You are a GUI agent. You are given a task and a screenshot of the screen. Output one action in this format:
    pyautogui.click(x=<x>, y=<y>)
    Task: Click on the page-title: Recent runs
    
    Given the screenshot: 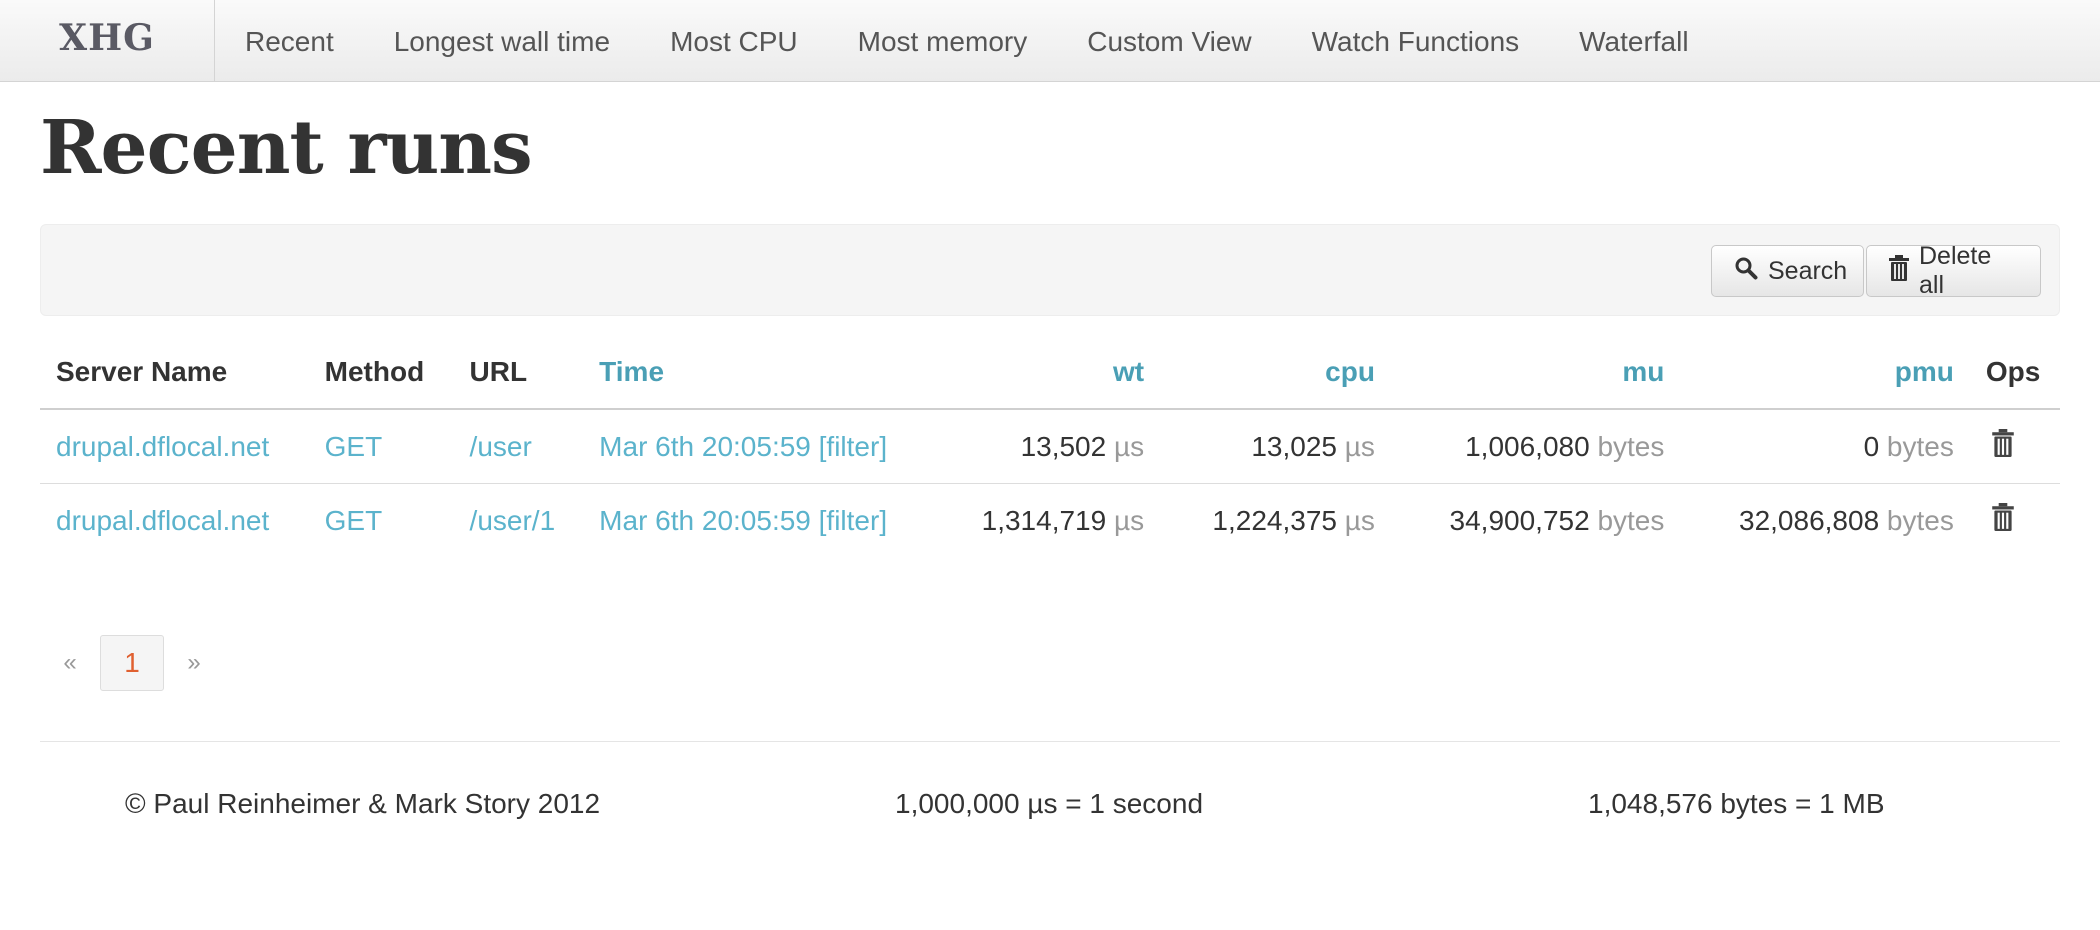 What is the action you would take?
    pyautogui.click(x=286, y=148)
    